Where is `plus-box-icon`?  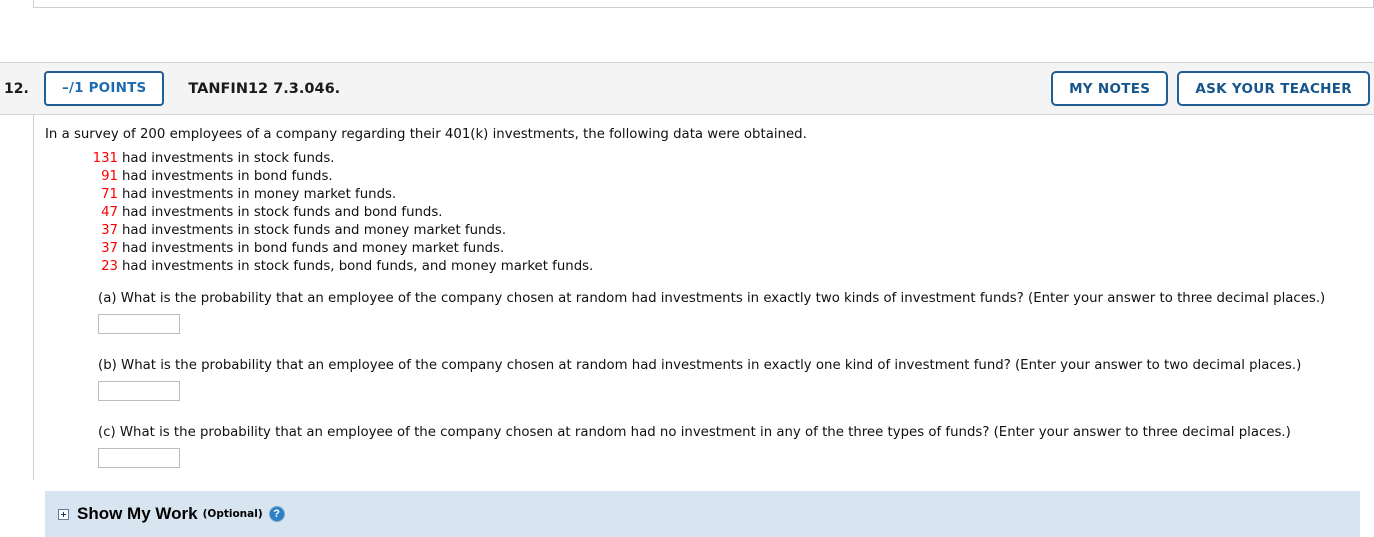
plus-box-icon is located at coordinates (63, 514).